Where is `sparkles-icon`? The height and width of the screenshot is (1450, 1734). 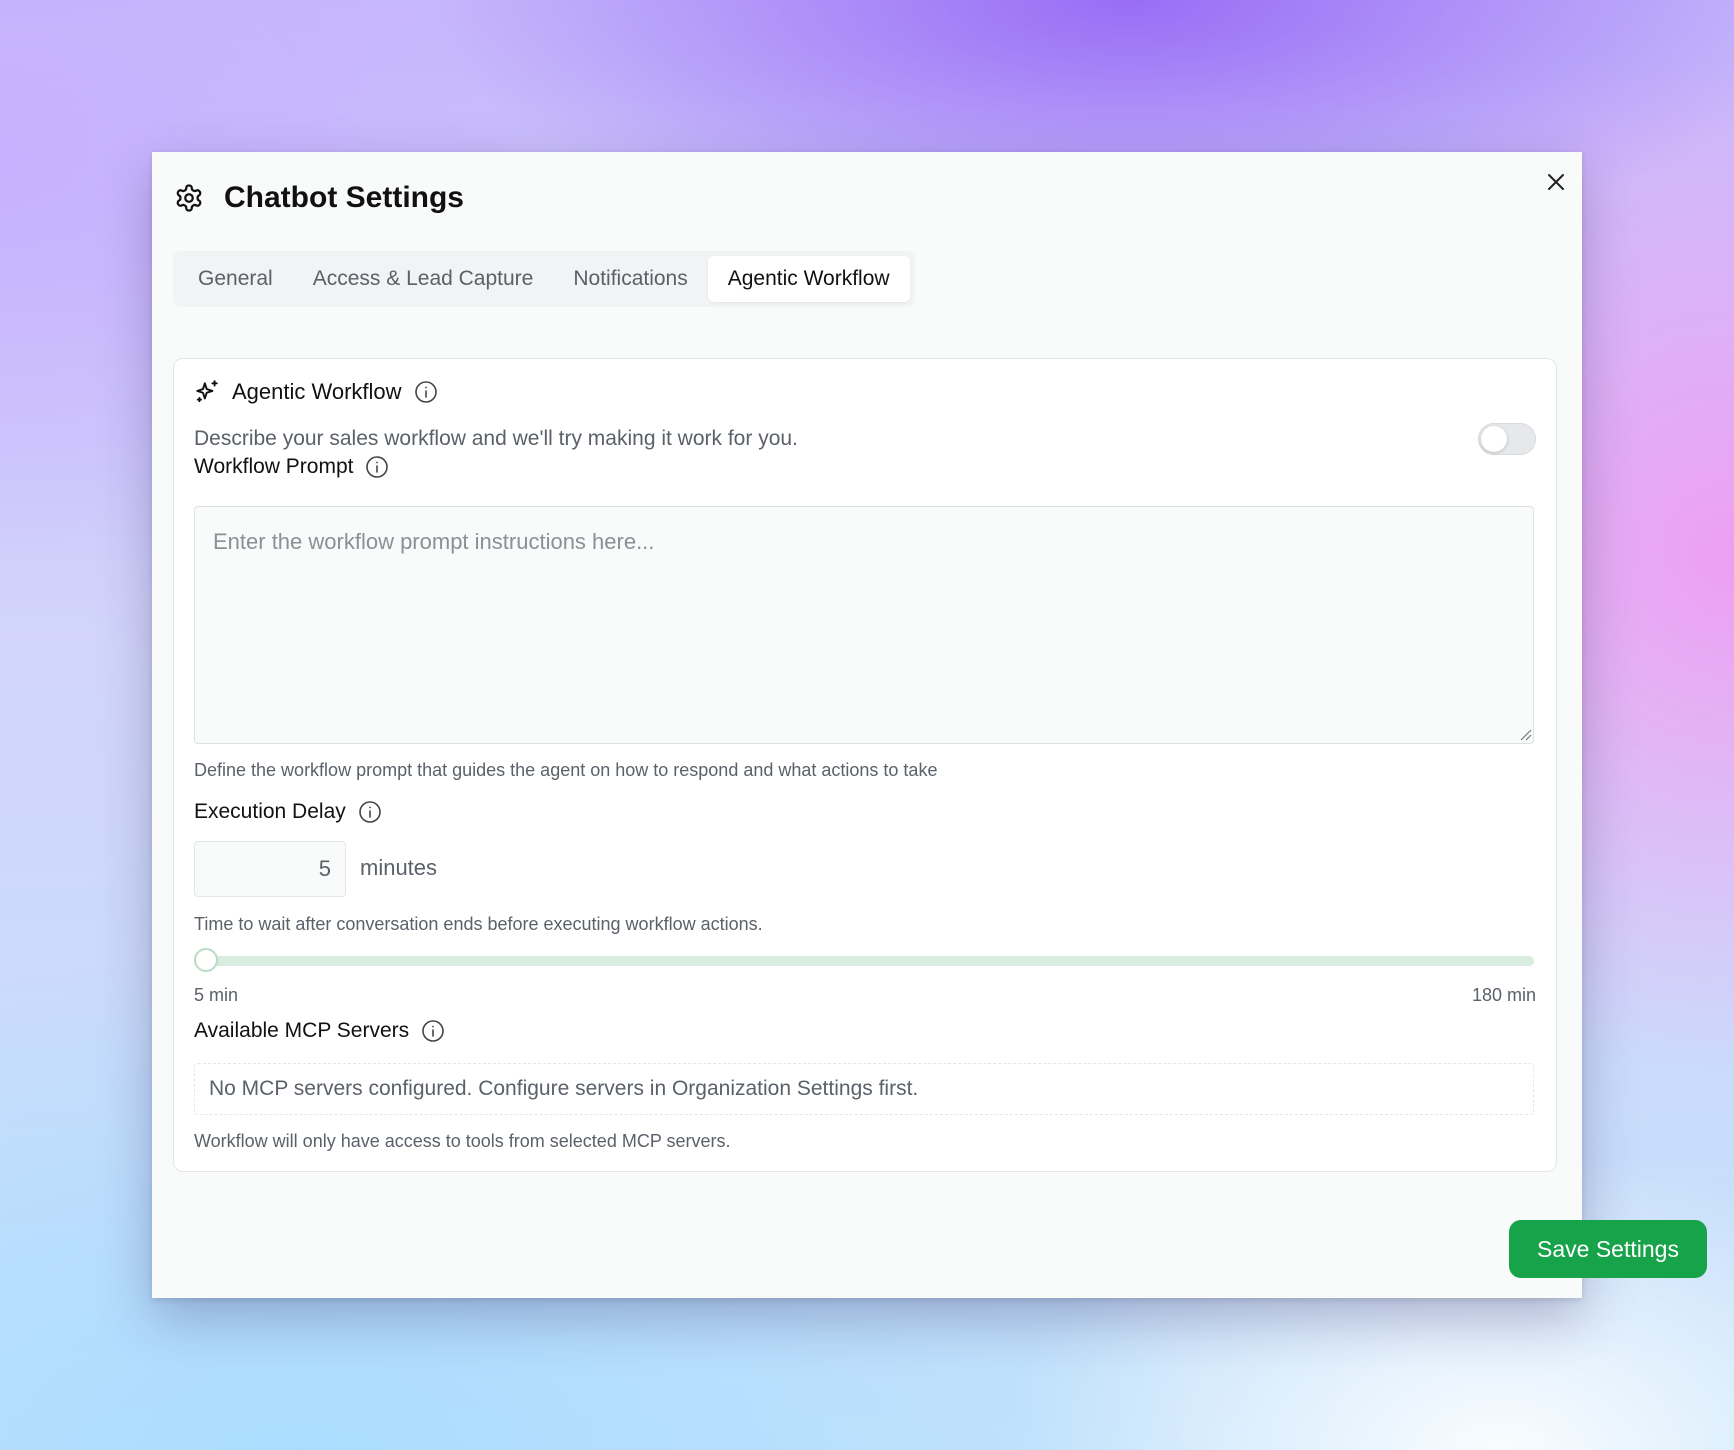
sparkles-icon is located at coordinates (207, 391).